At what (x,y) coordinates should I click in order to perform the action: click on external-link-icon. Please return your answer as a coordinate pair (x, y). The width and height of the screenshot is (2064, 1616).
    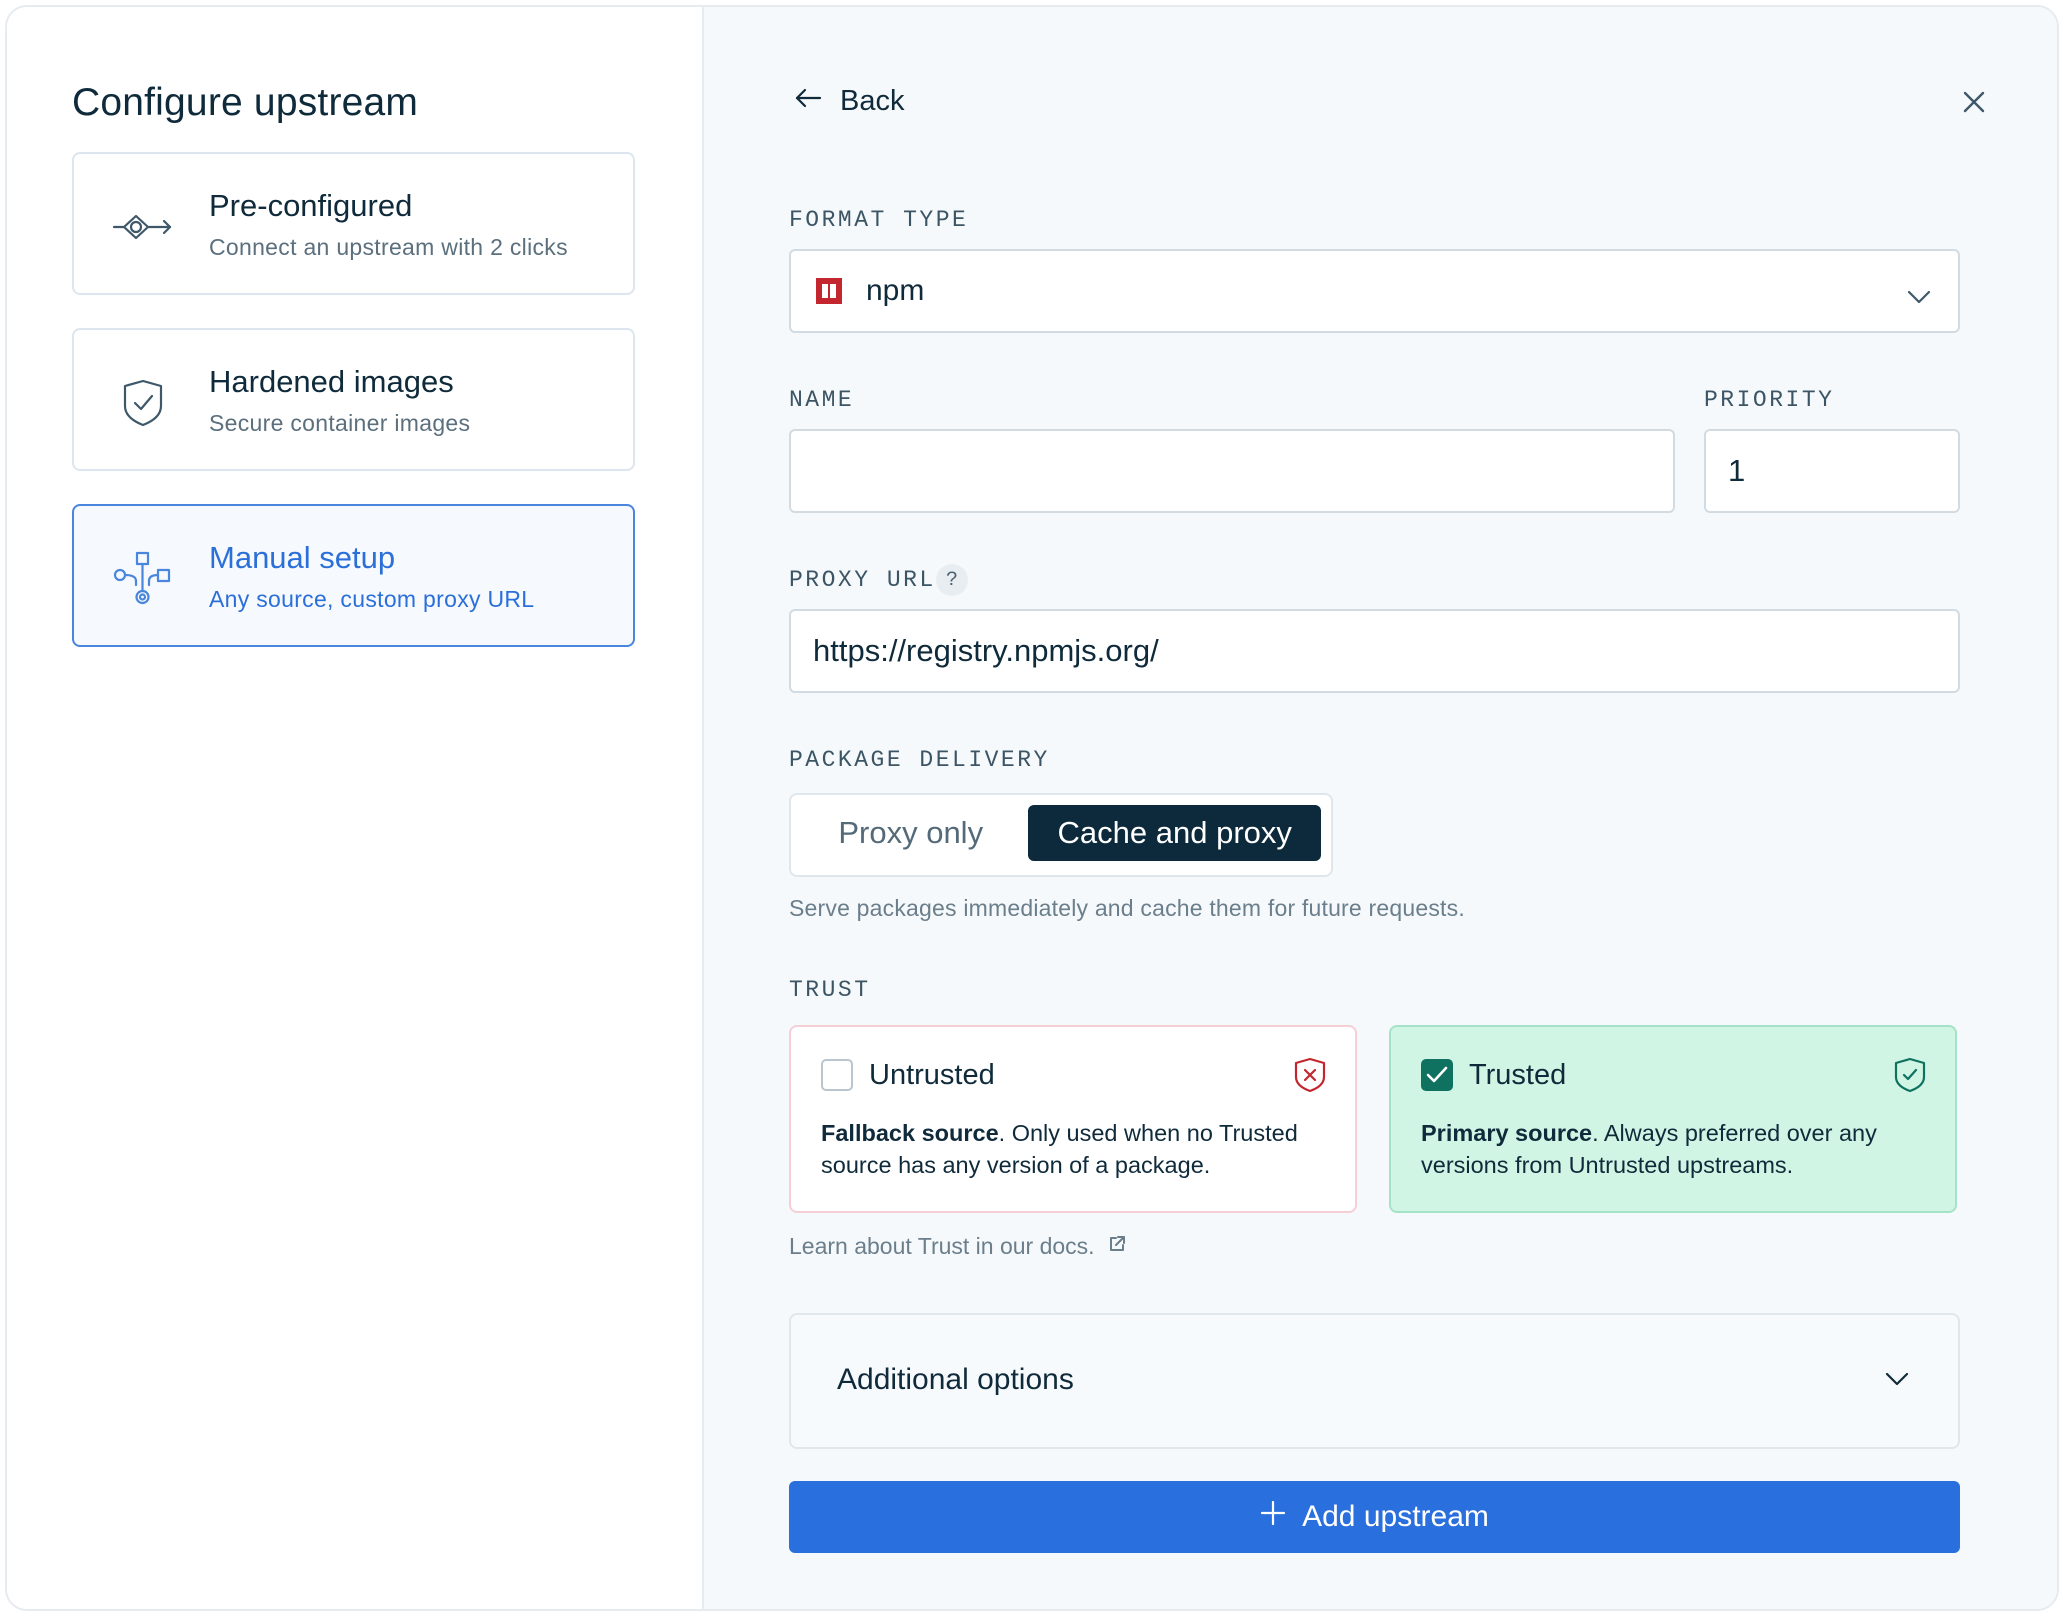
    Looking at the image, I should click on (1117, 1246).